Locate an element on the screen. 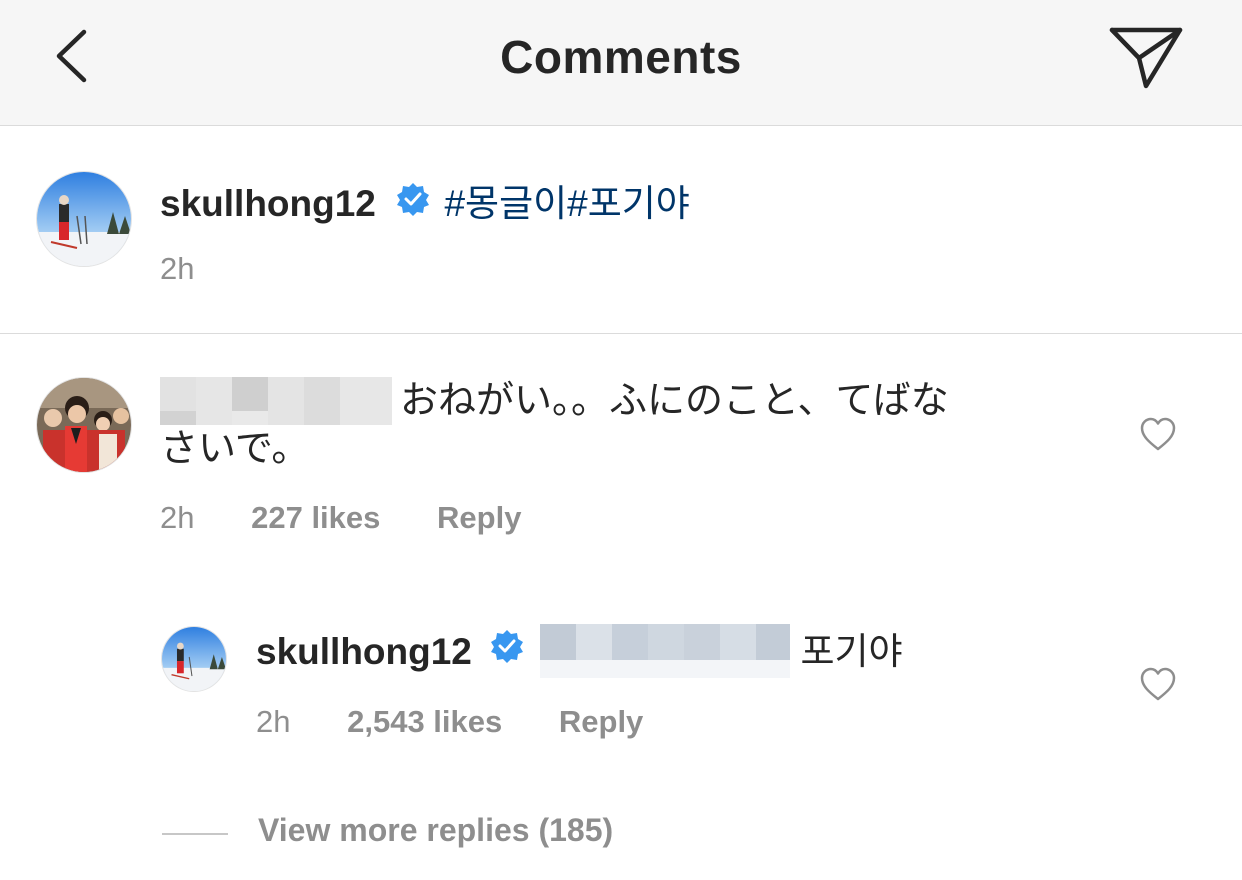 The height and width of the screenshot is (880, 1242). reply-text: skullhong12 포기야 is located at coordinates (579, 651).